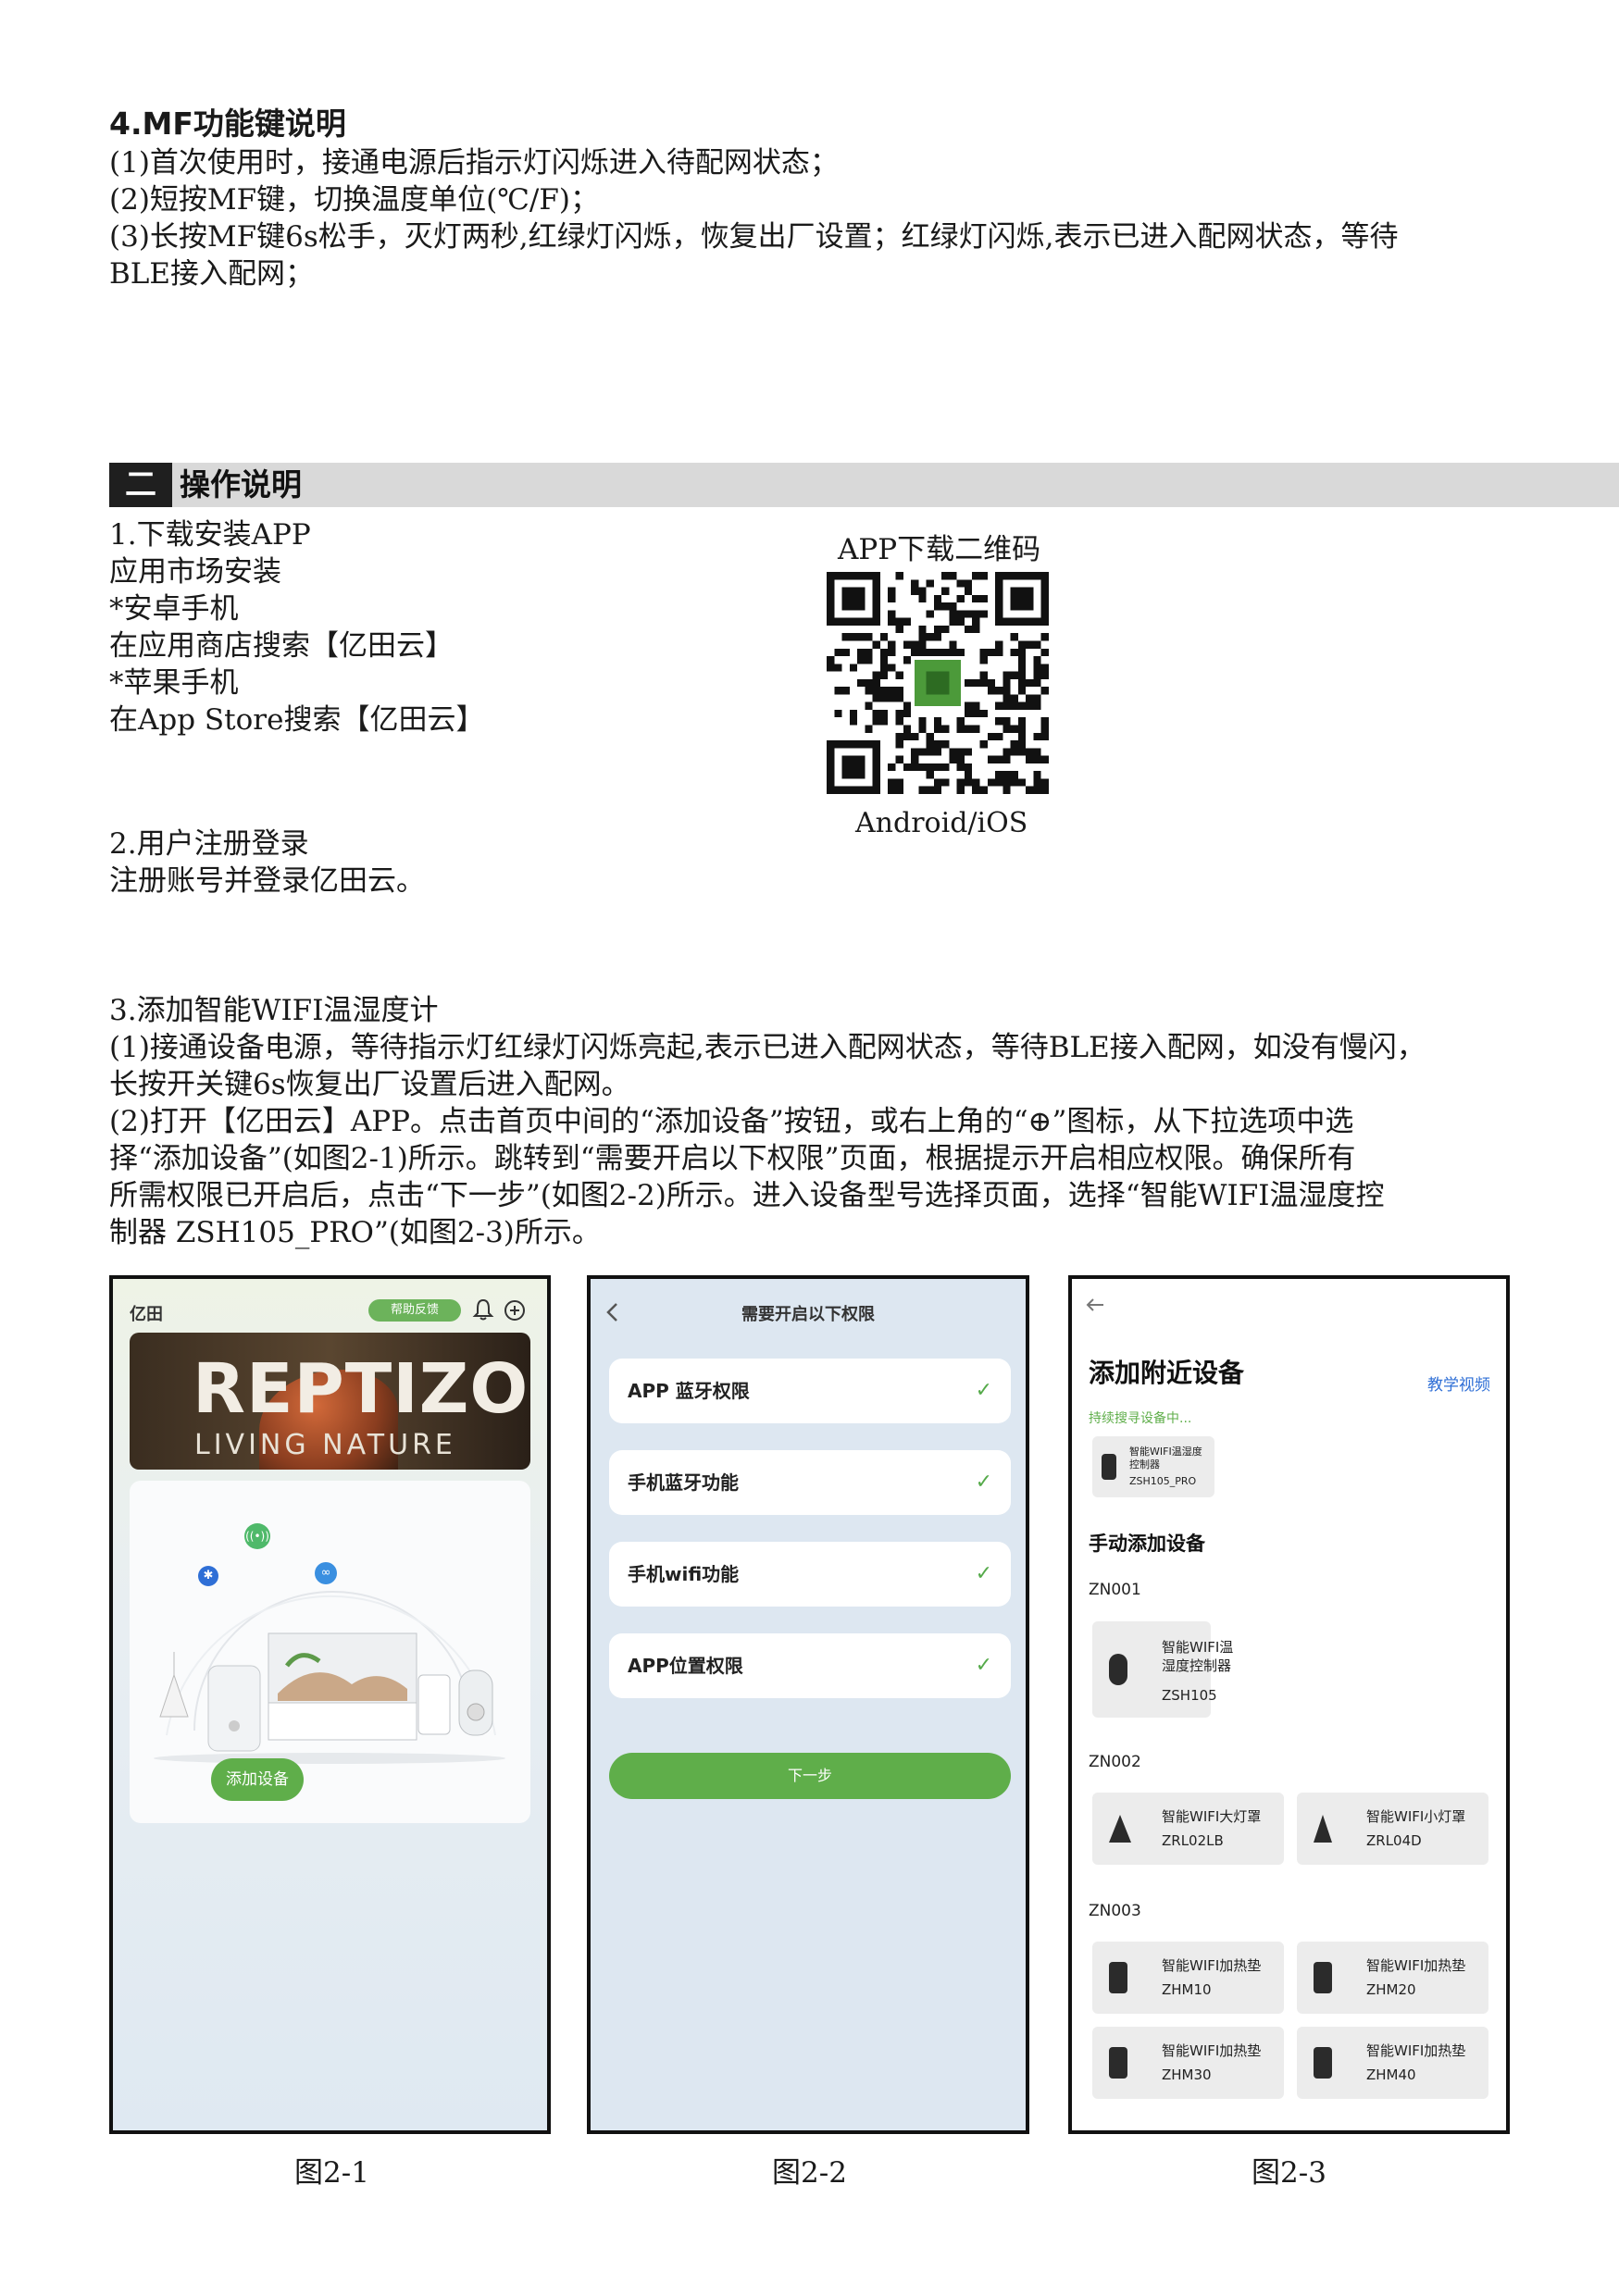 The width and height of the screenshot is (1619, 2296). What do you see at coordinates (325, 1445) in the screenshot?
I see `banner-subtitle: LIVING NATURE` at bounding box center [325, 1445].